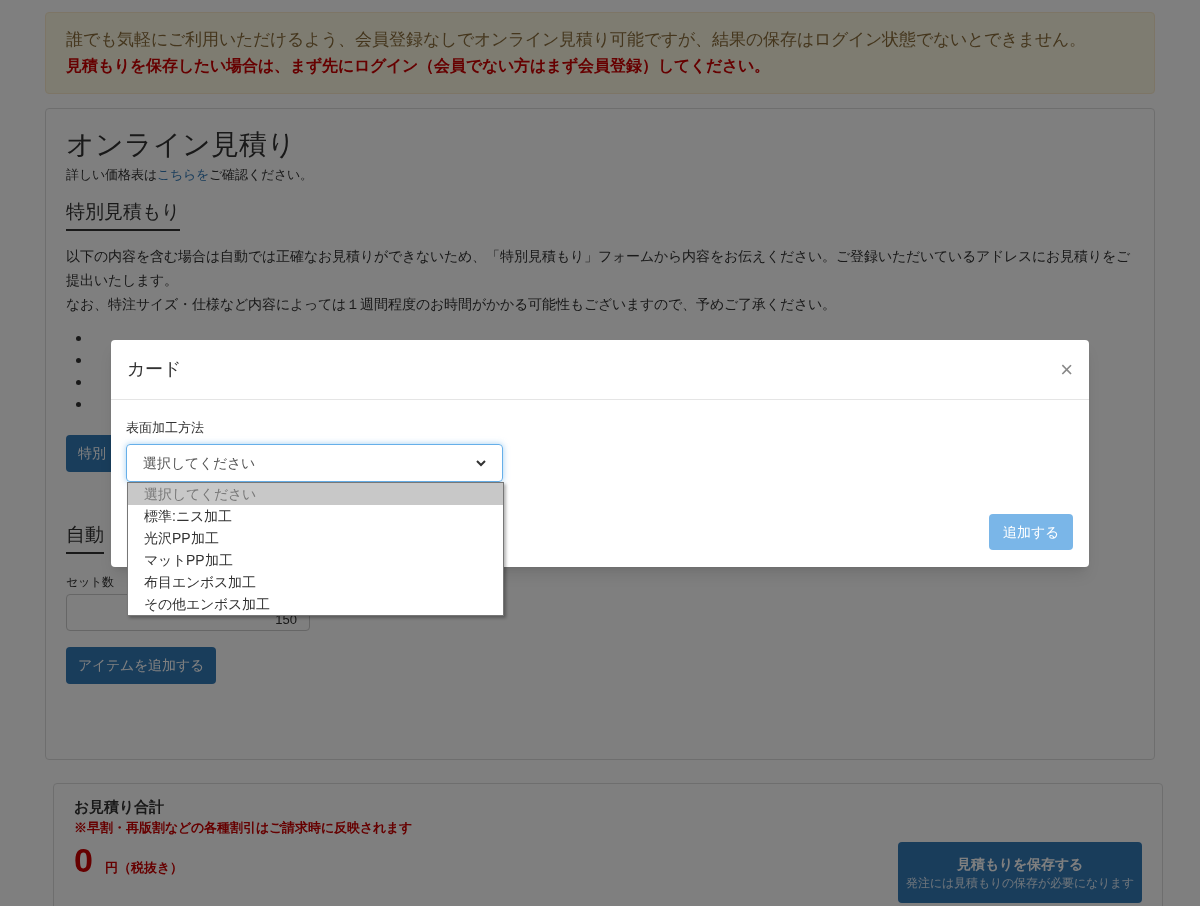  I want to click on page-title: オンライン見積り, so click(181, 145).